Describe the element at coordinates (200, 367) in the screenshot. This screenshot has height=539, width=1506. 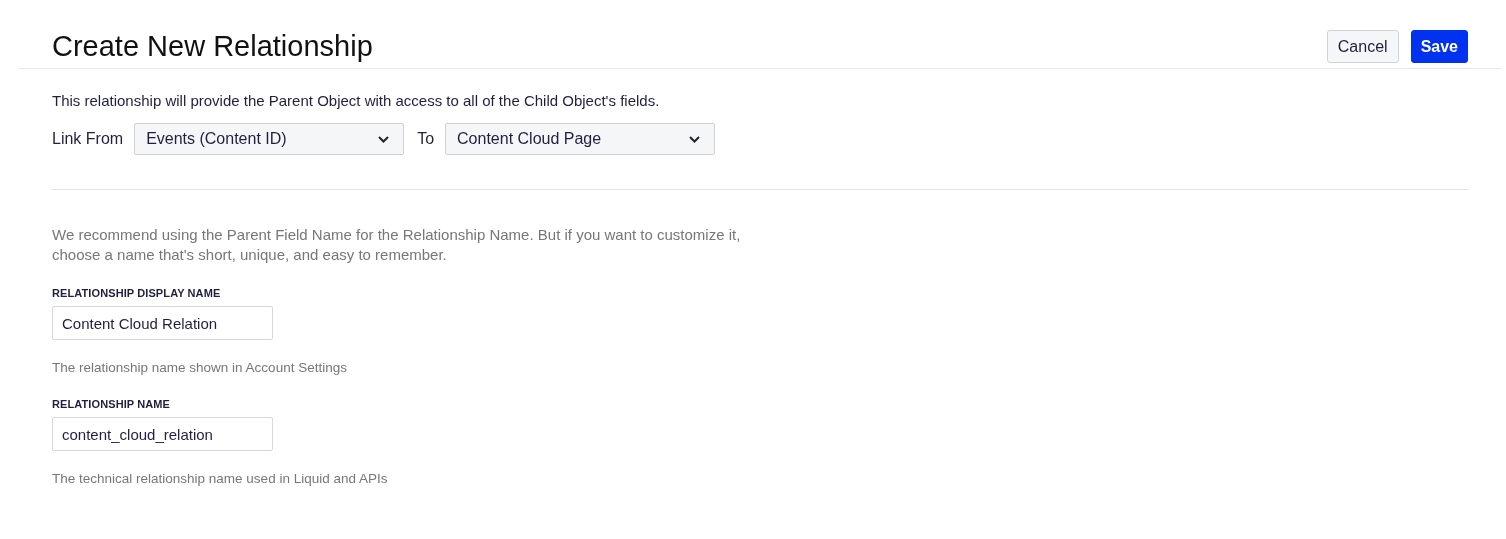
I see `help-text: The relationship name shown in Account Settings` at that location.